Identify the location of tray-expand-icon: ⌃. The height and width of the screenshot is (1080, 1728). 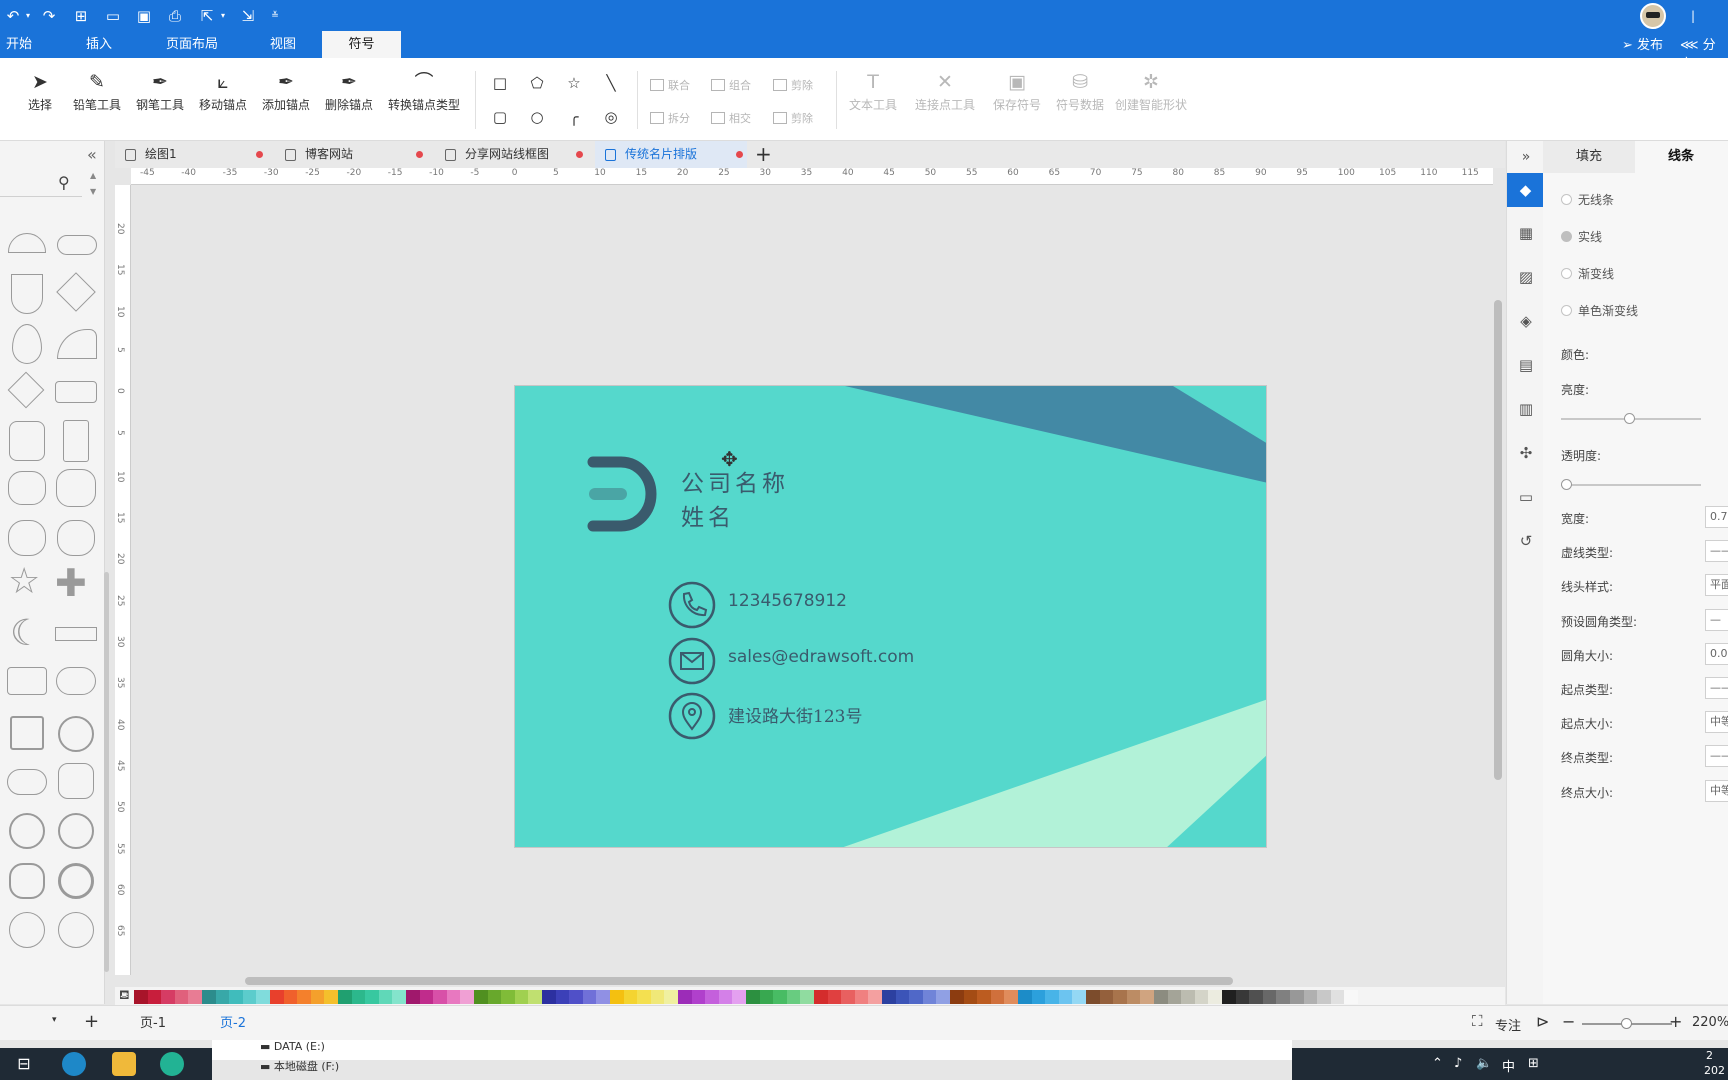
(1437, 1063).